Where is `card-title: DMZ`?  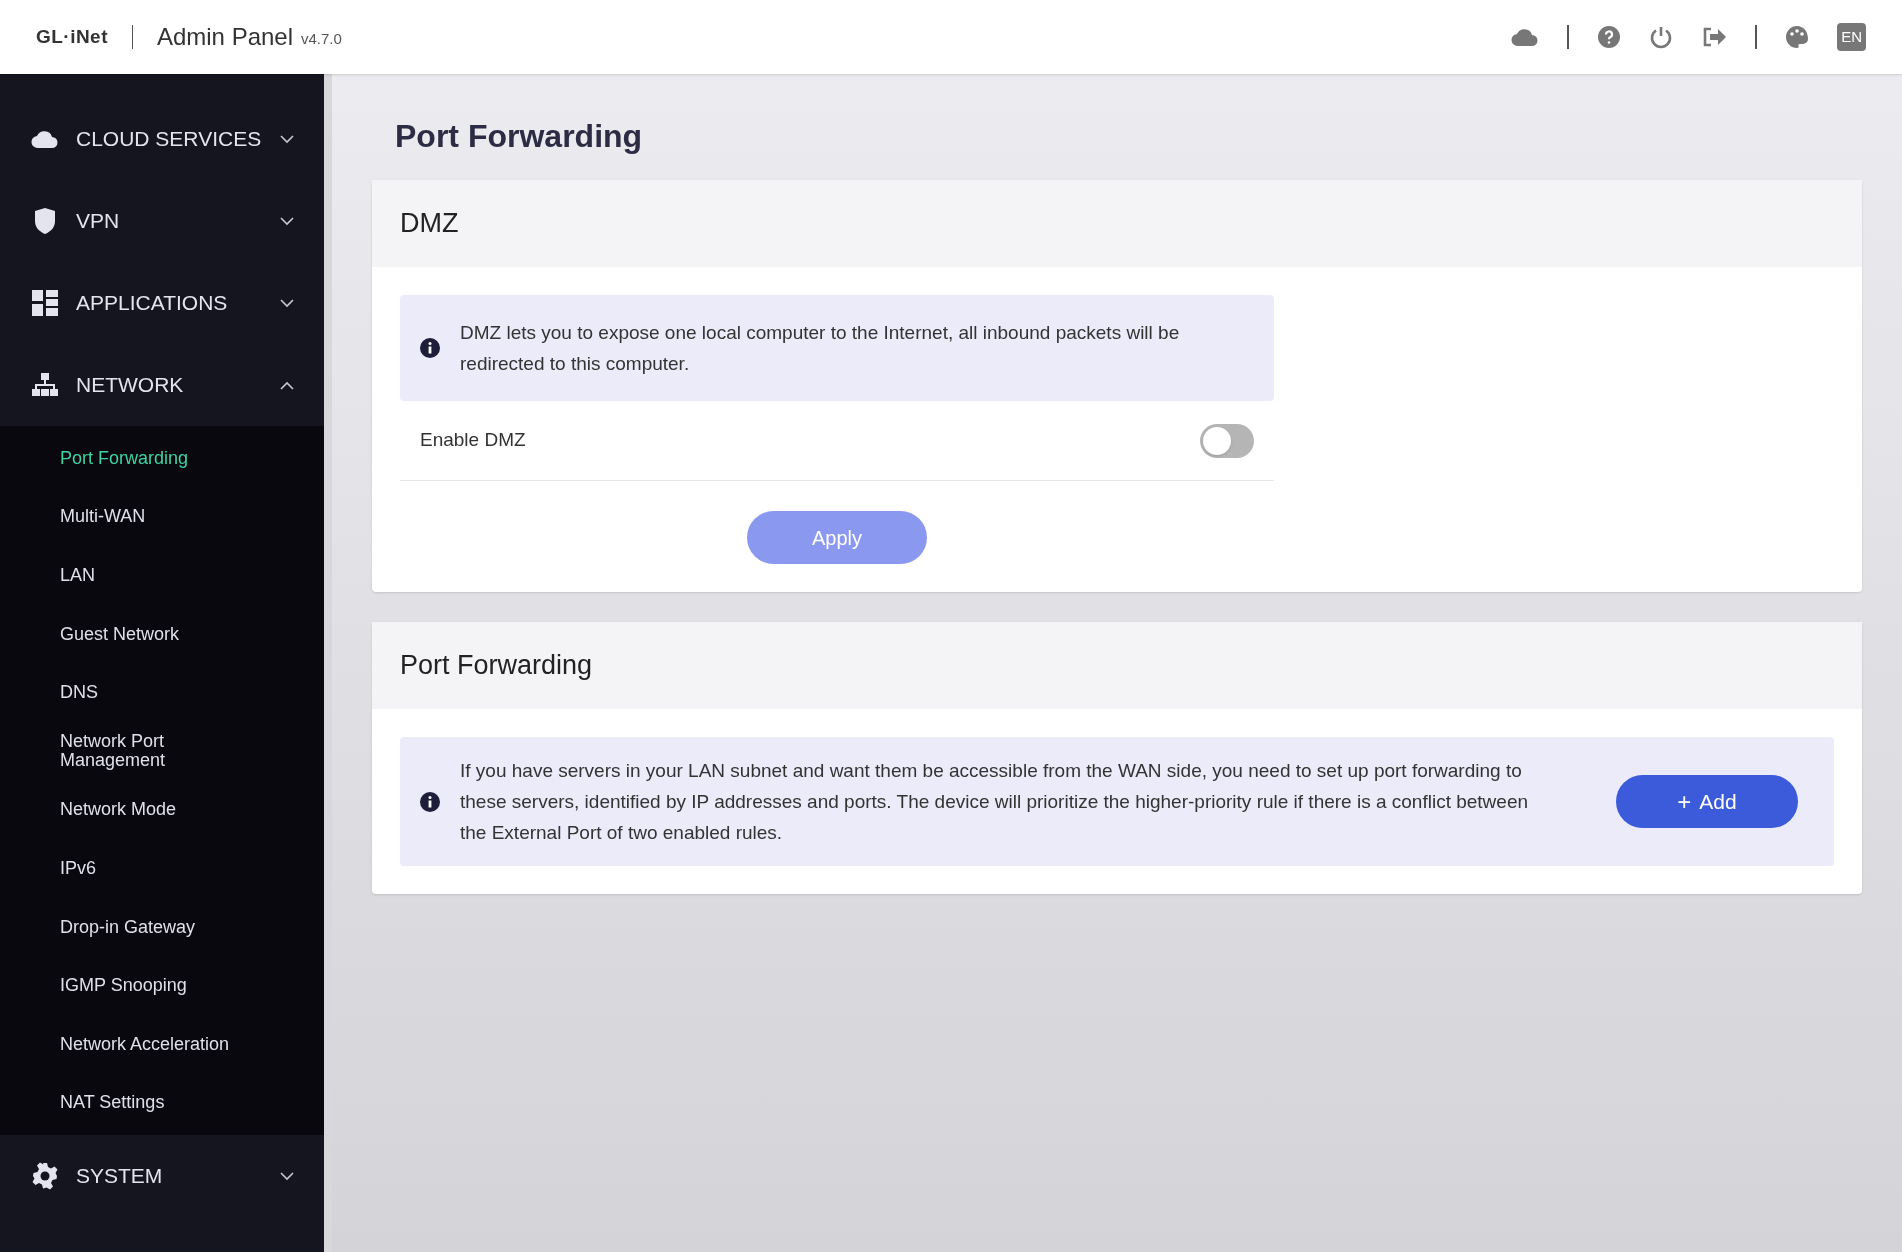 card-title: DMZ is located at coordinates (429, 224).